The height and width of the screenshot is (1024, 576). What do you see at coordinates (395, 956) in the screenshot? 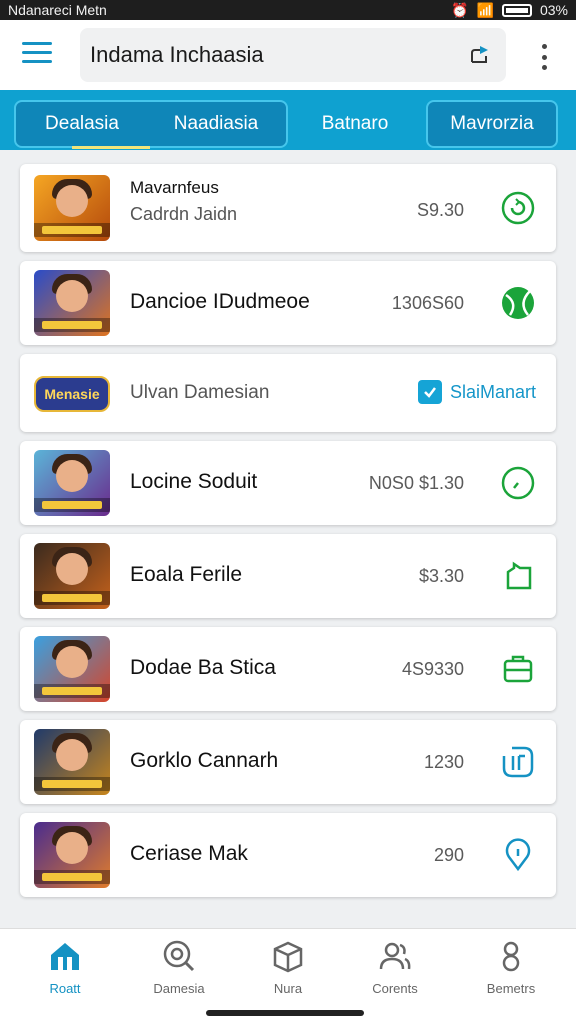
I see `people-icon` at bounding box center [395, 956].